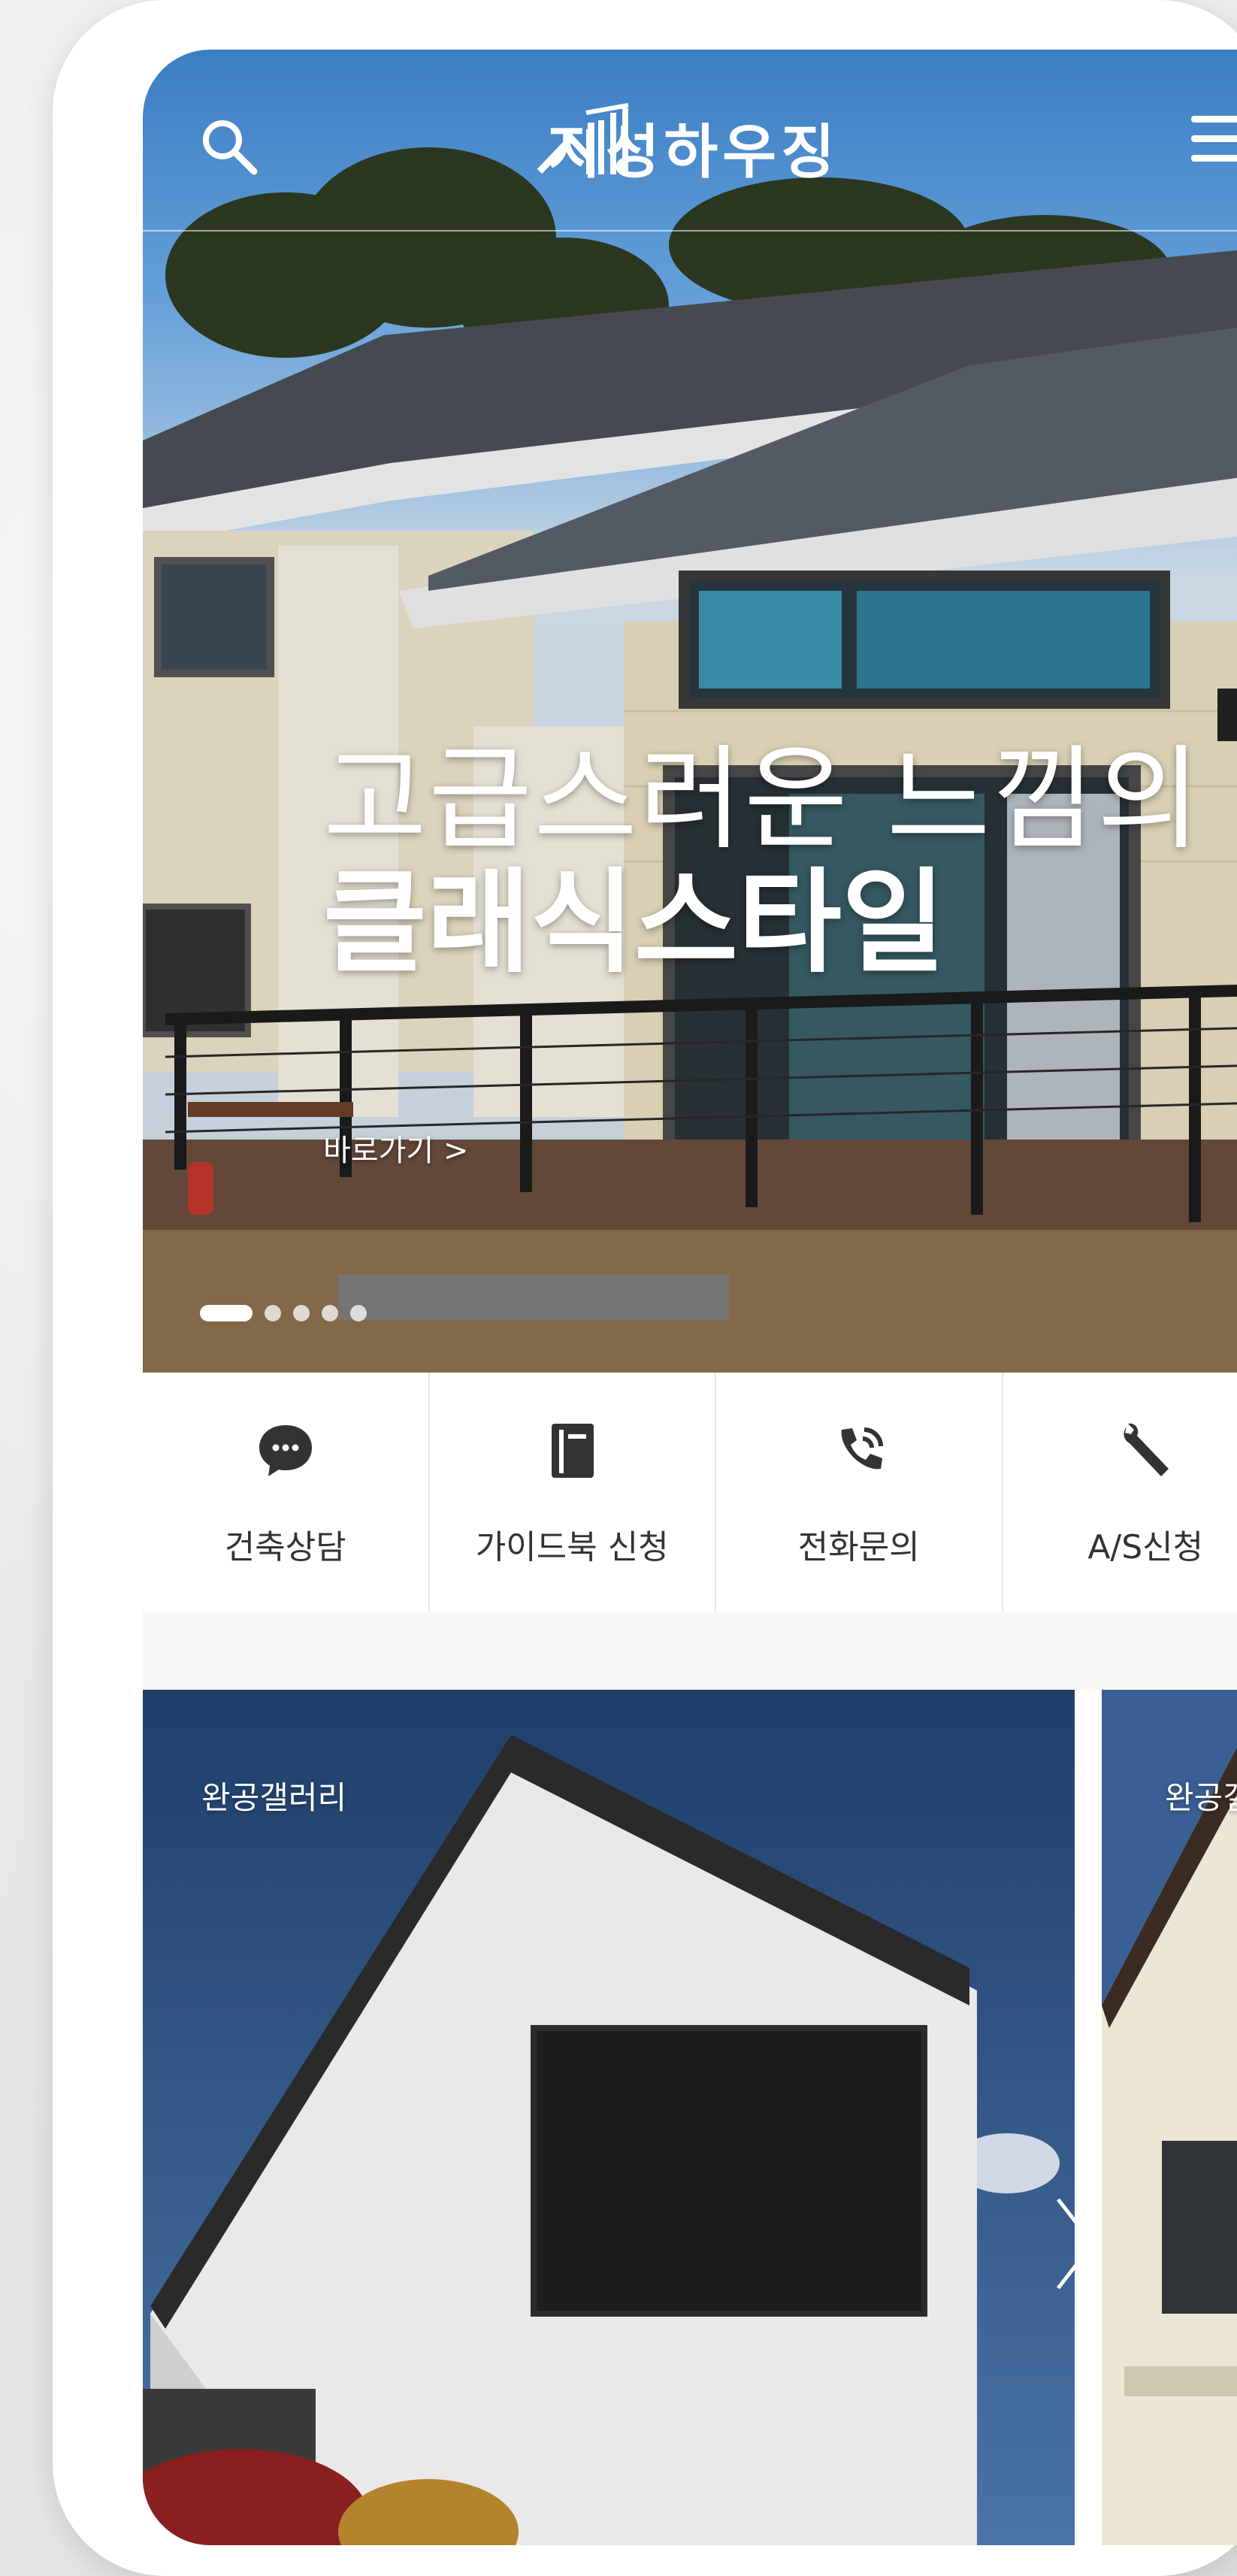 This screenshot has width=1237, height=2576. What do you see at coordinates (858, 1547) in the screenshot?
I see `quick-item-label: 전화문의` at bounding box center [858, 1547].